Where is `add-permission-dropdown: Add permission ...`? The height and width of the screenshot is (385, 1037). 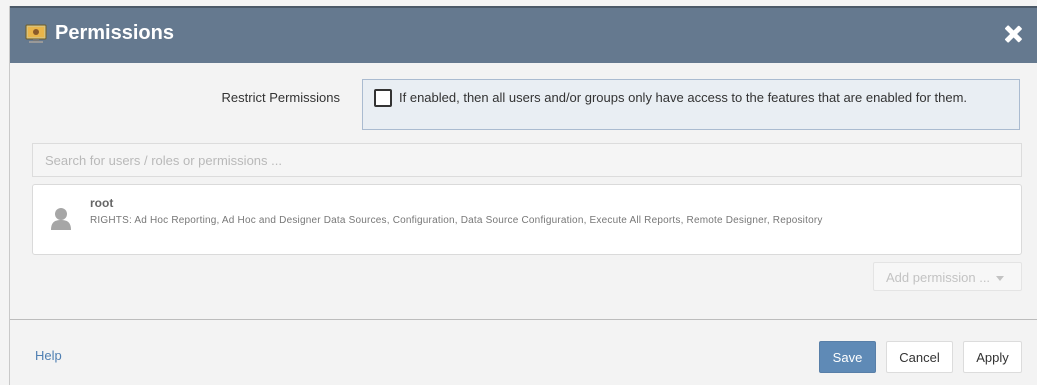 add-permission-dropdown: Add permission ... is located at coordinates (947, 276).